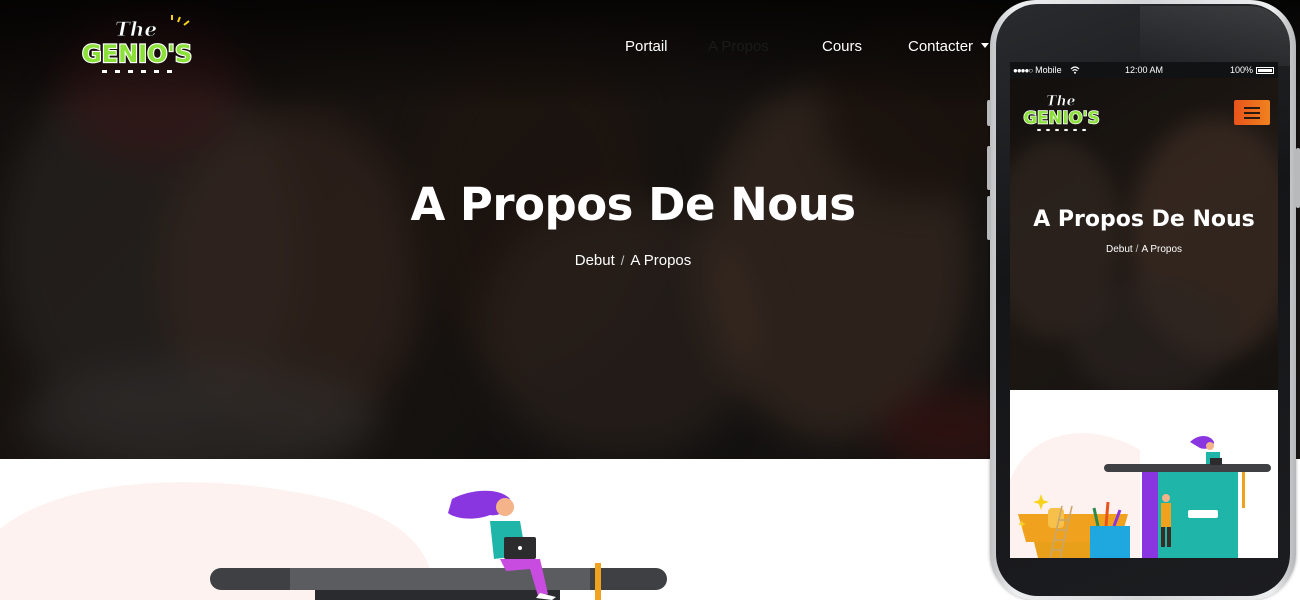  I want to click on battery-percent: 100%, so click(1241, 70).